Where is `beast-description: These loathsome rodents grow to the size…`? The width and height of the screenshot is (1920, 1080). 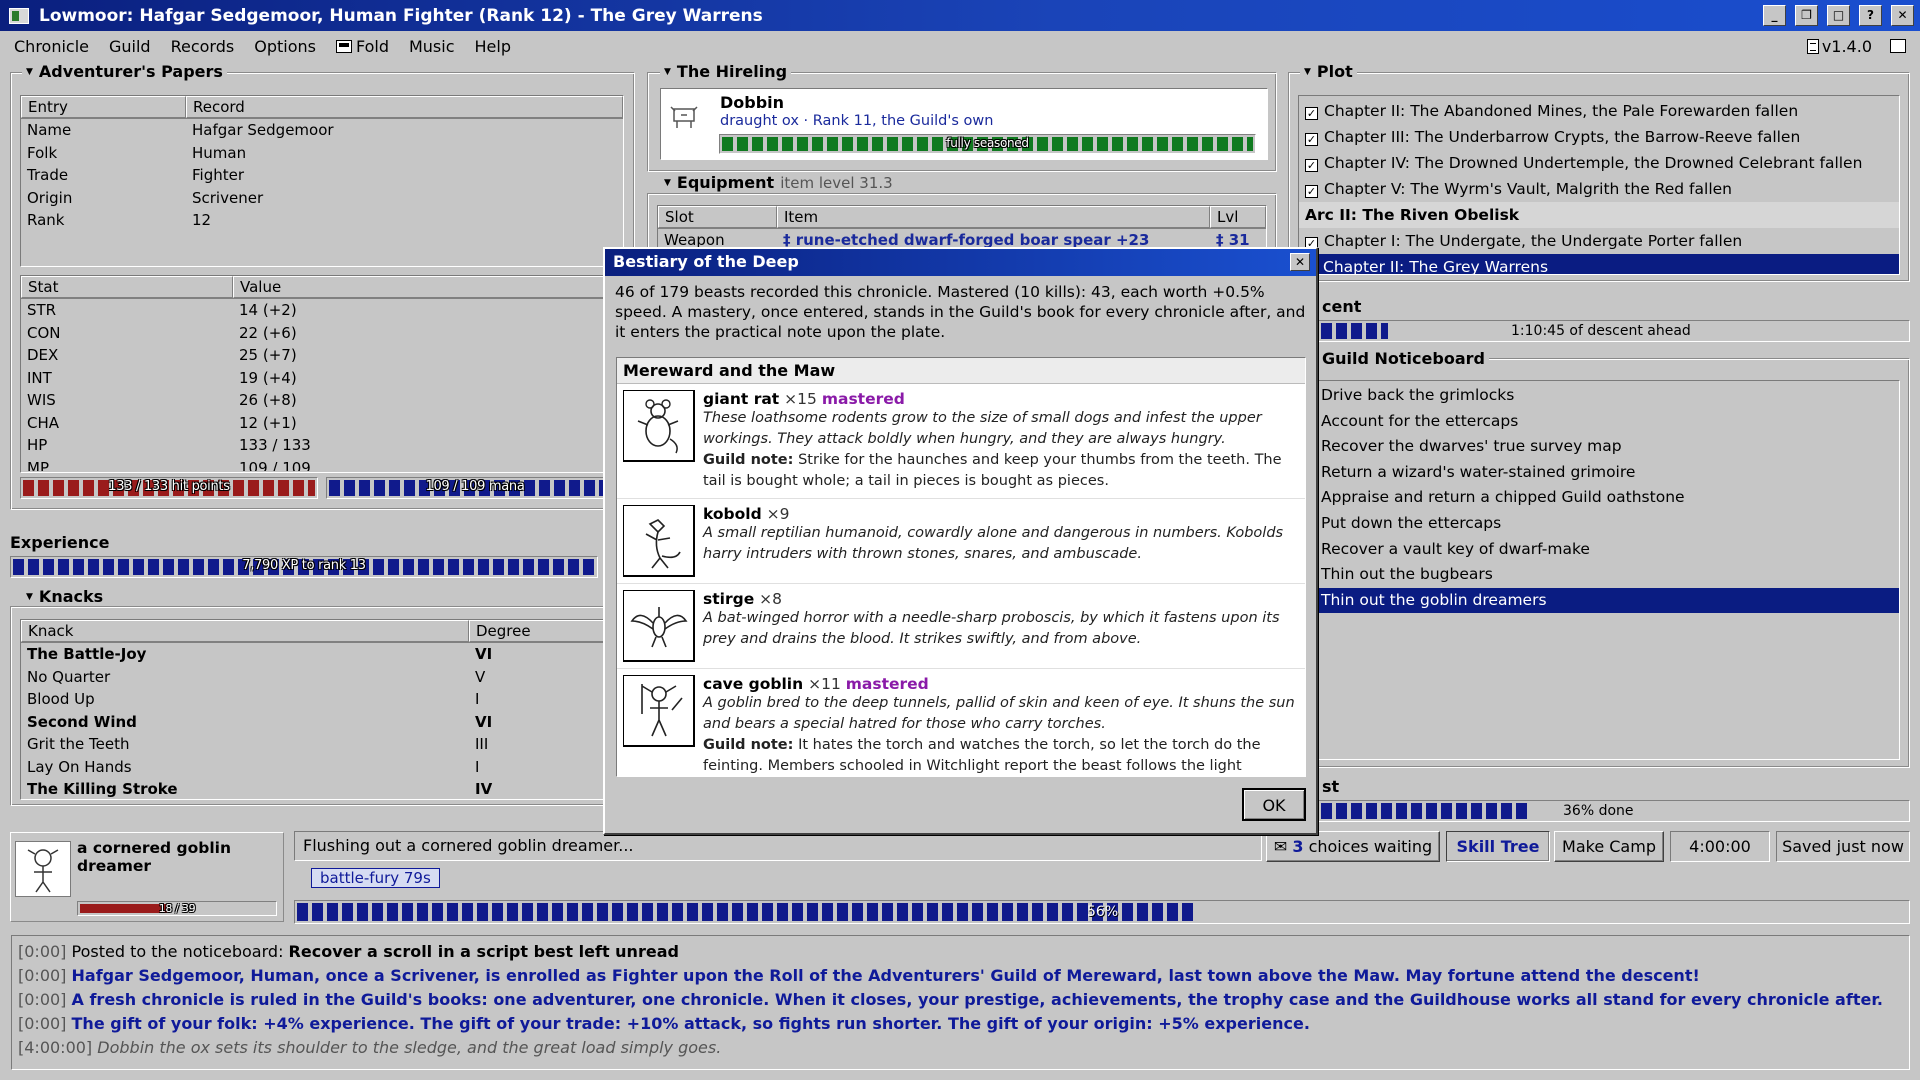 beast-description: These loathsome rodents grow to the size… is located at coordinates (982, 428).